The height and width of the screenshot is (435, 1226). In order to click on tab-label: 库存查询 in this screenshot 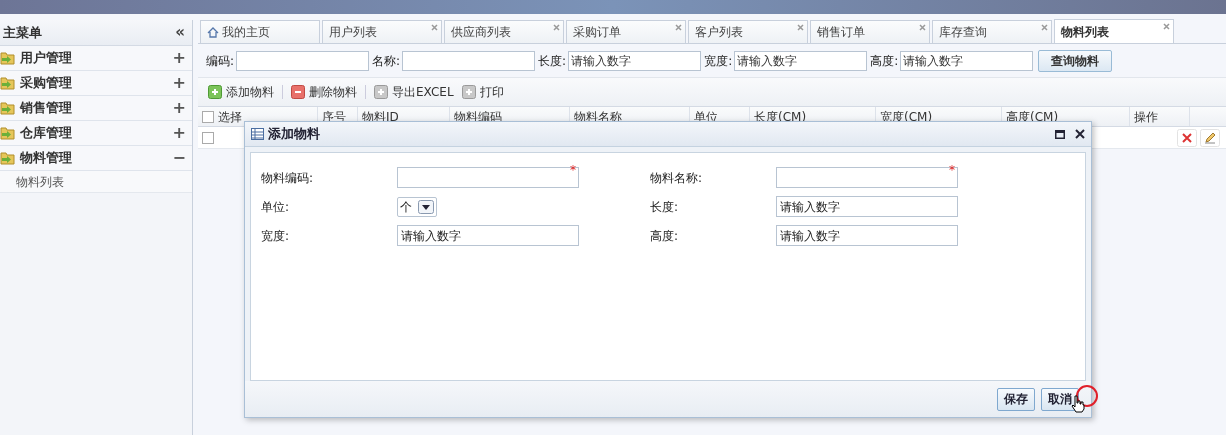, I will do `click(963, 32)`.